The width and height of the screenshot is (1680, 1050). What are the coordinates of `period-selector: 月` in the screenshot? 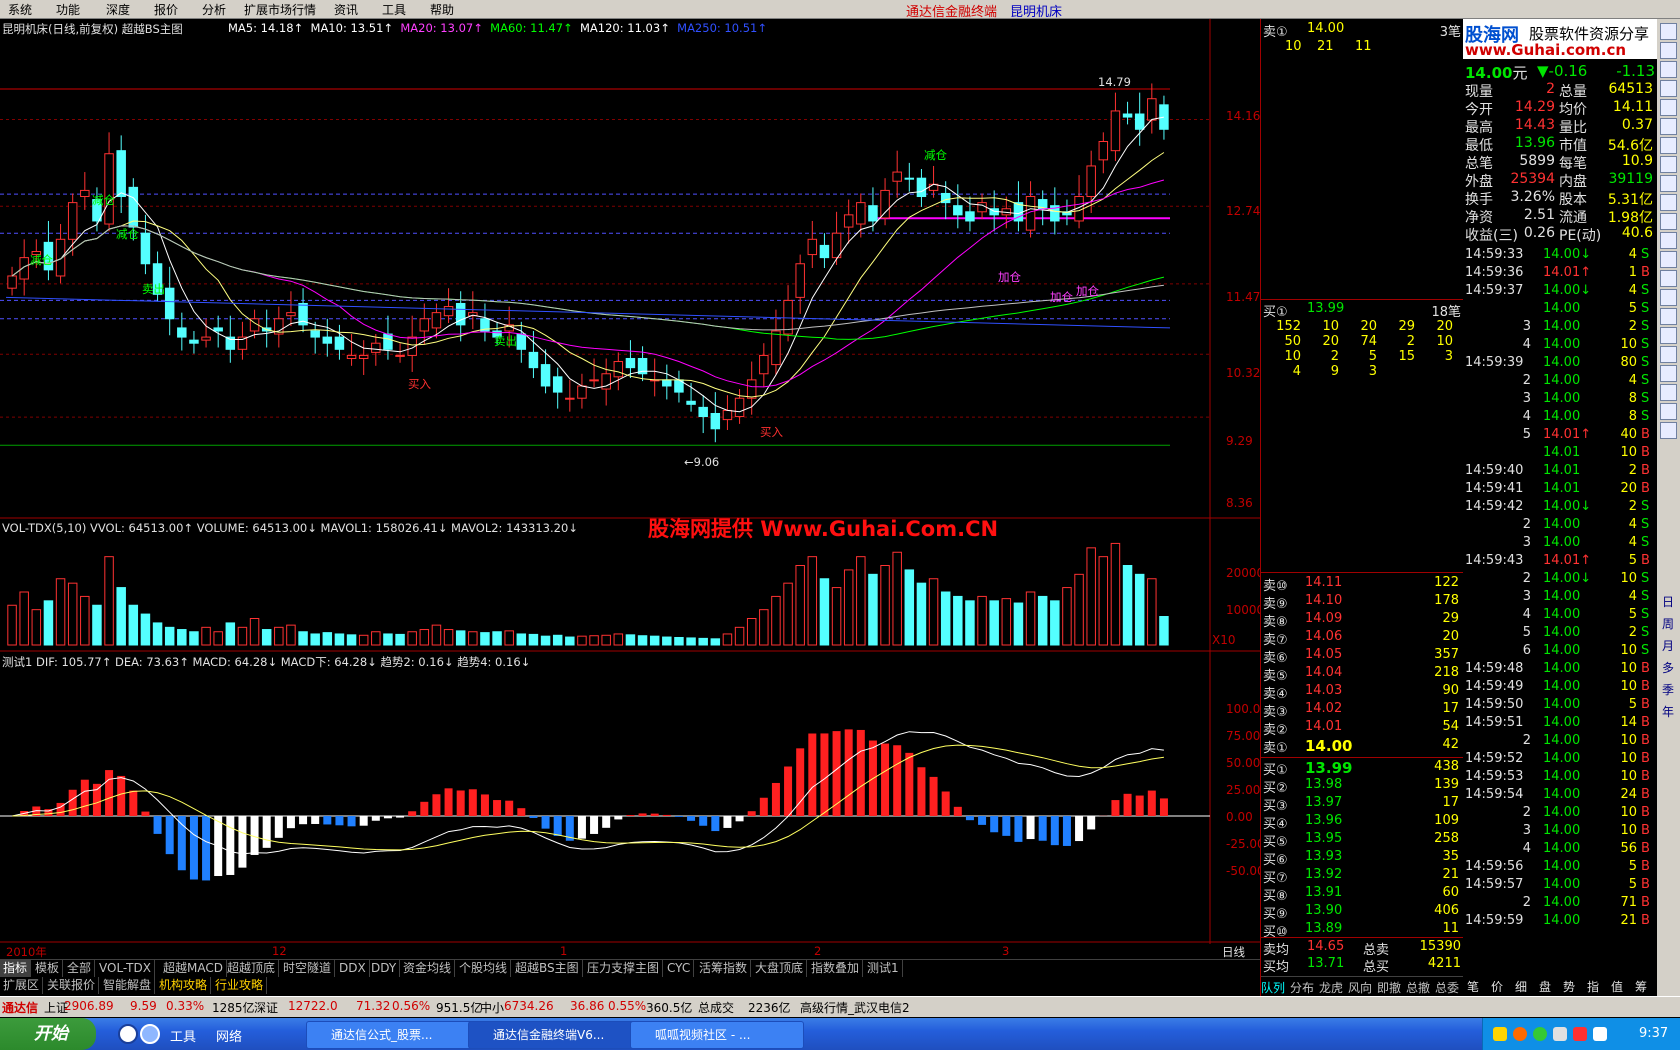 It's located at (1668, 645).